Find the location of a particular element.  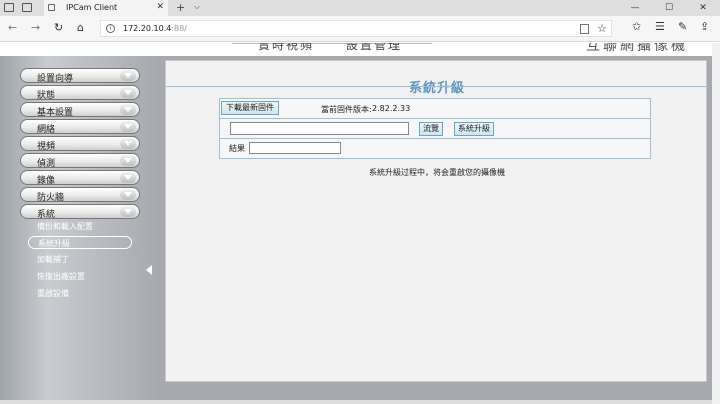

submenu-factory-reset: 恢復出廠設置 is located at coordinates (80, 276).